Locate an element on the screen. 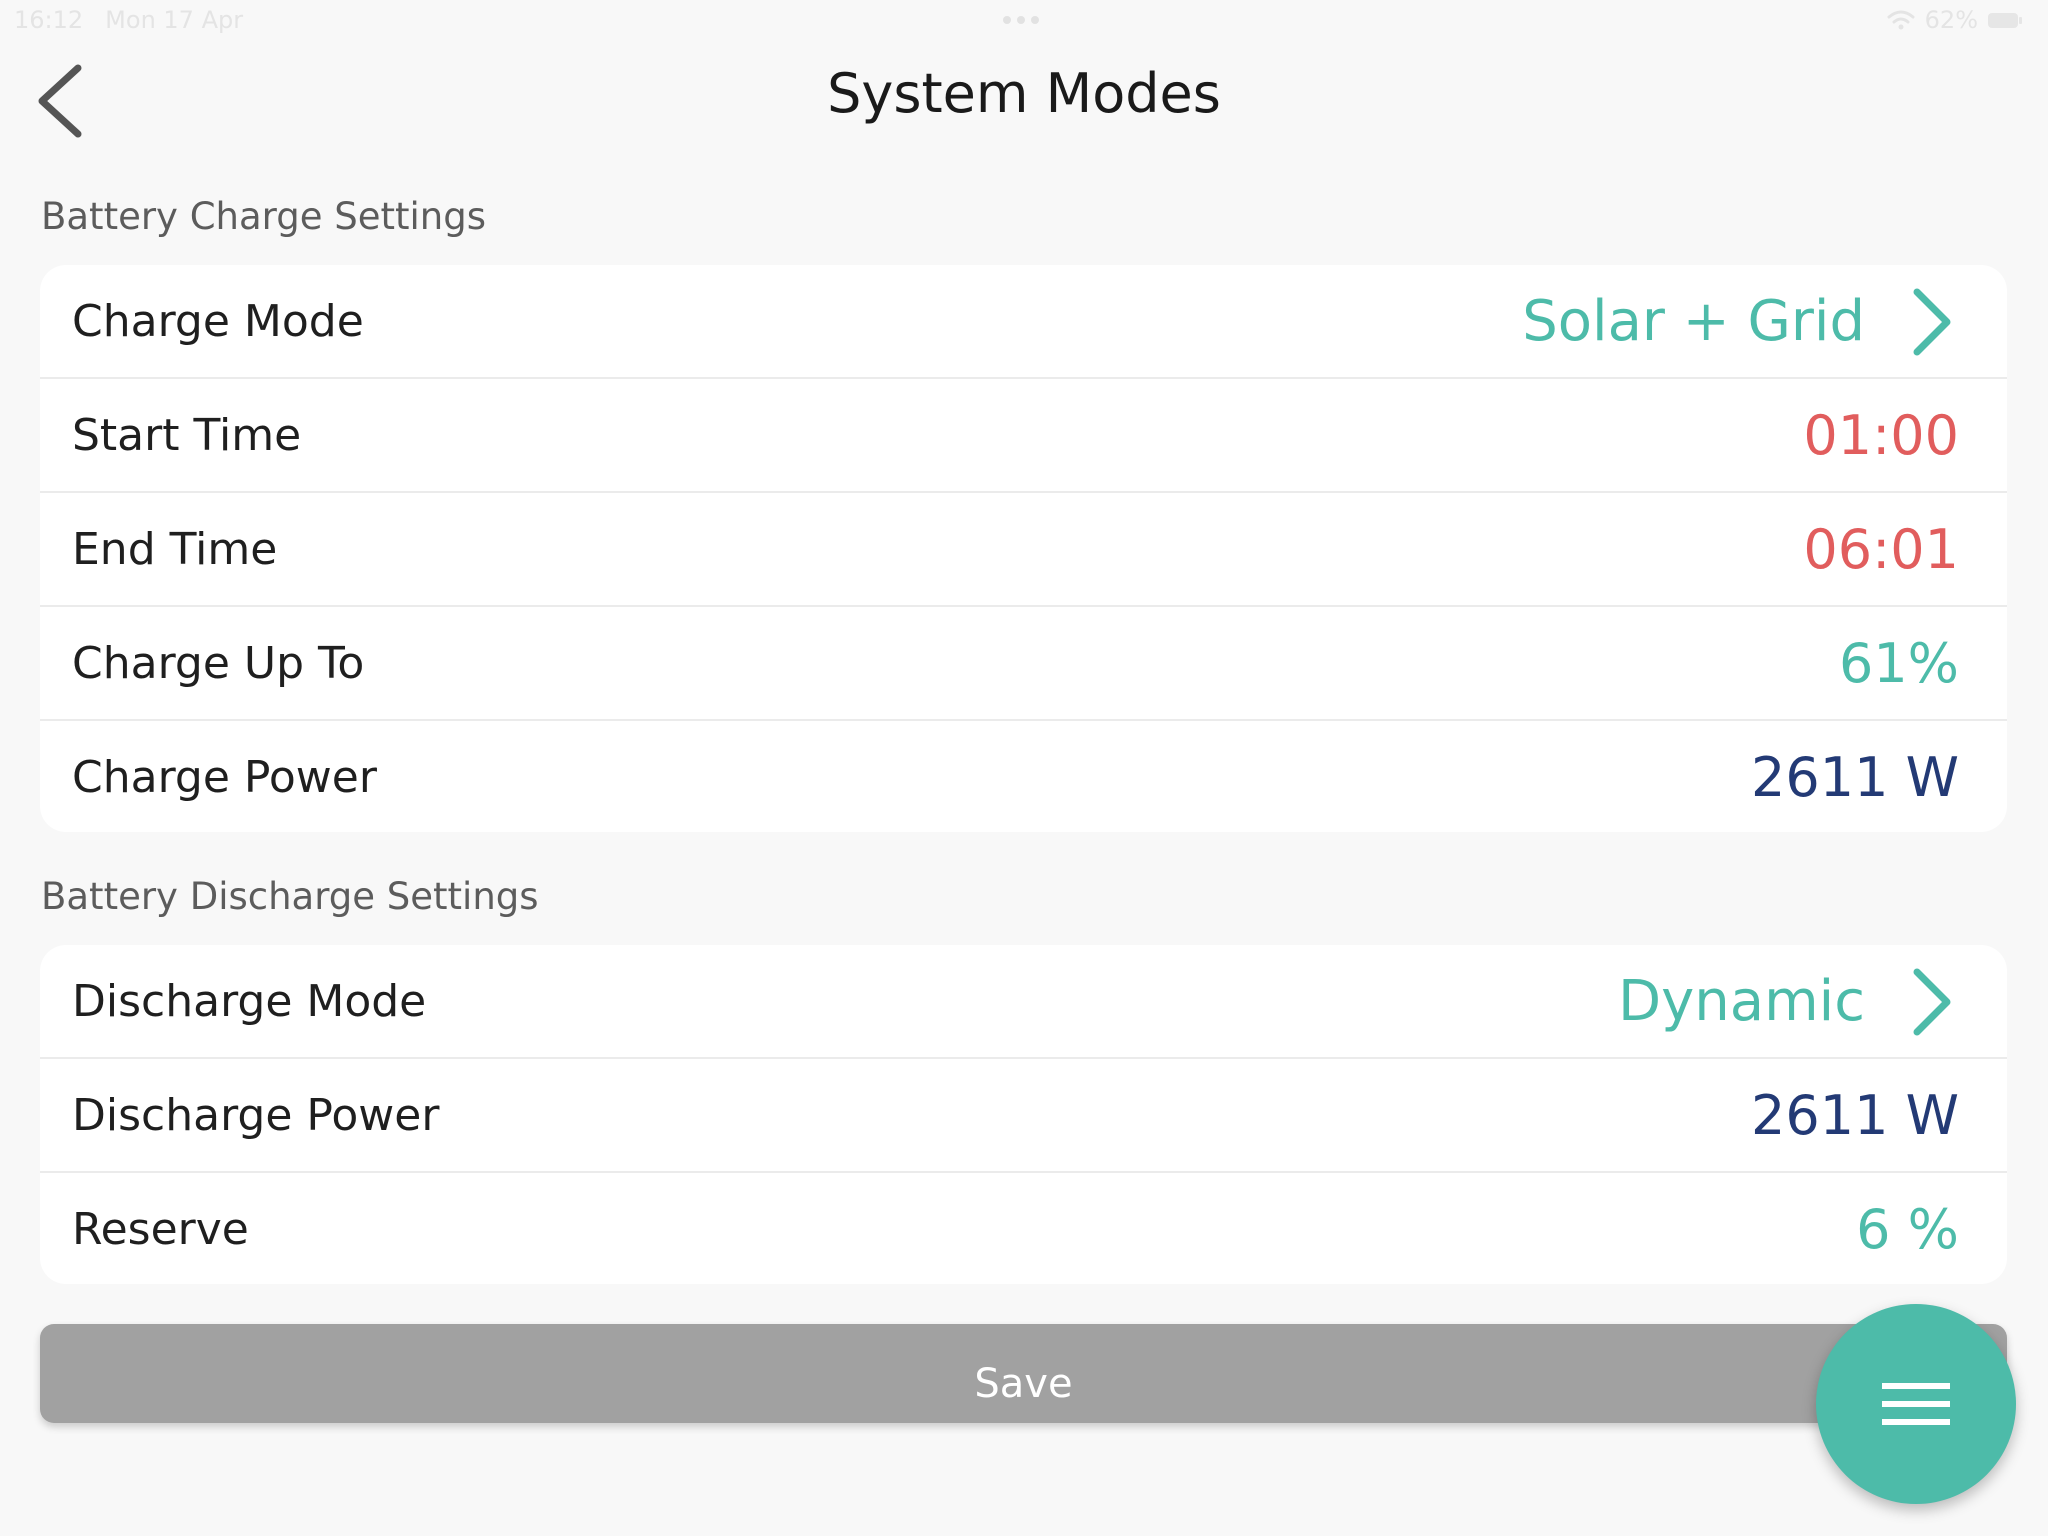 Image resolution: width=2048 pixels, height=1536 pixels. row-label: Charge Up To is located at coordinates (218, 663).